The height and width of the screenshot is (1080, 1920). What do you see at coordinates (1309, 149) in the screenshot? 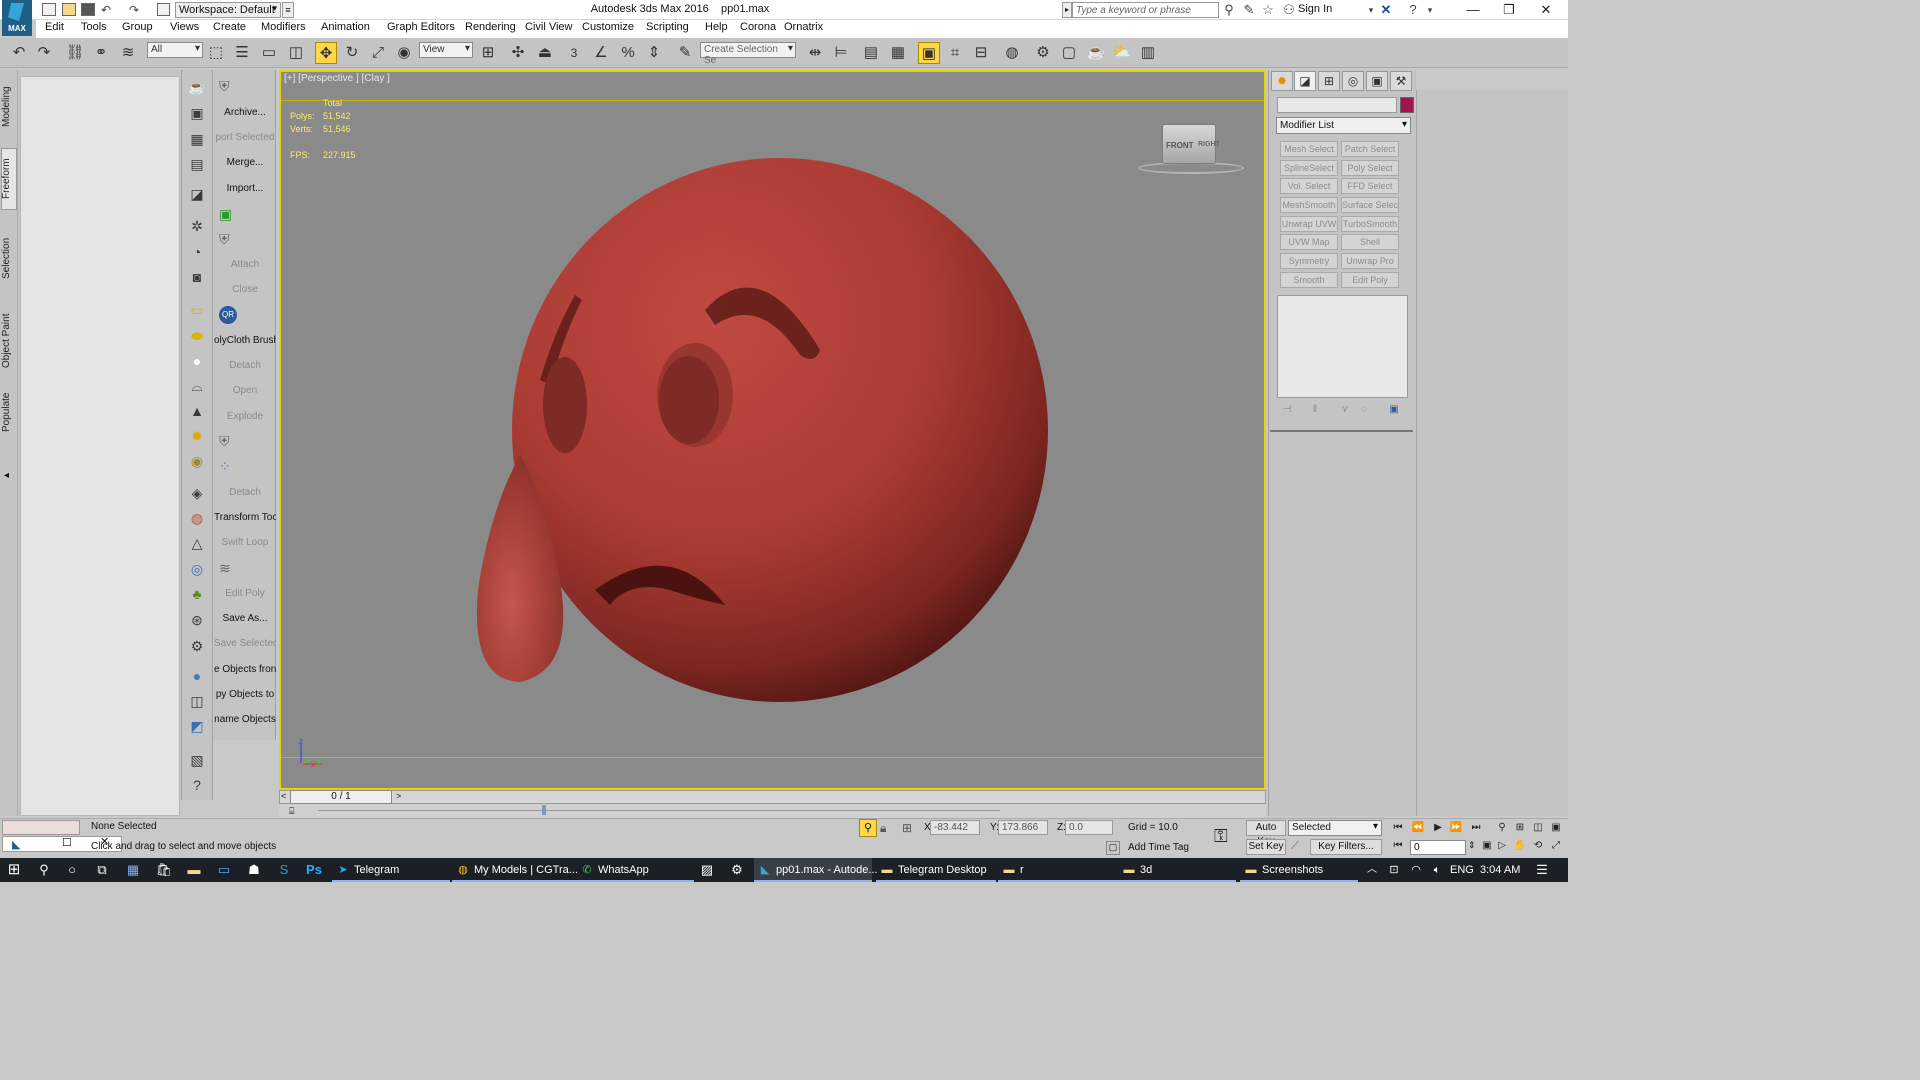
I see `mesh-select-button: Mesh Select` at bounding box center [1309, 149].